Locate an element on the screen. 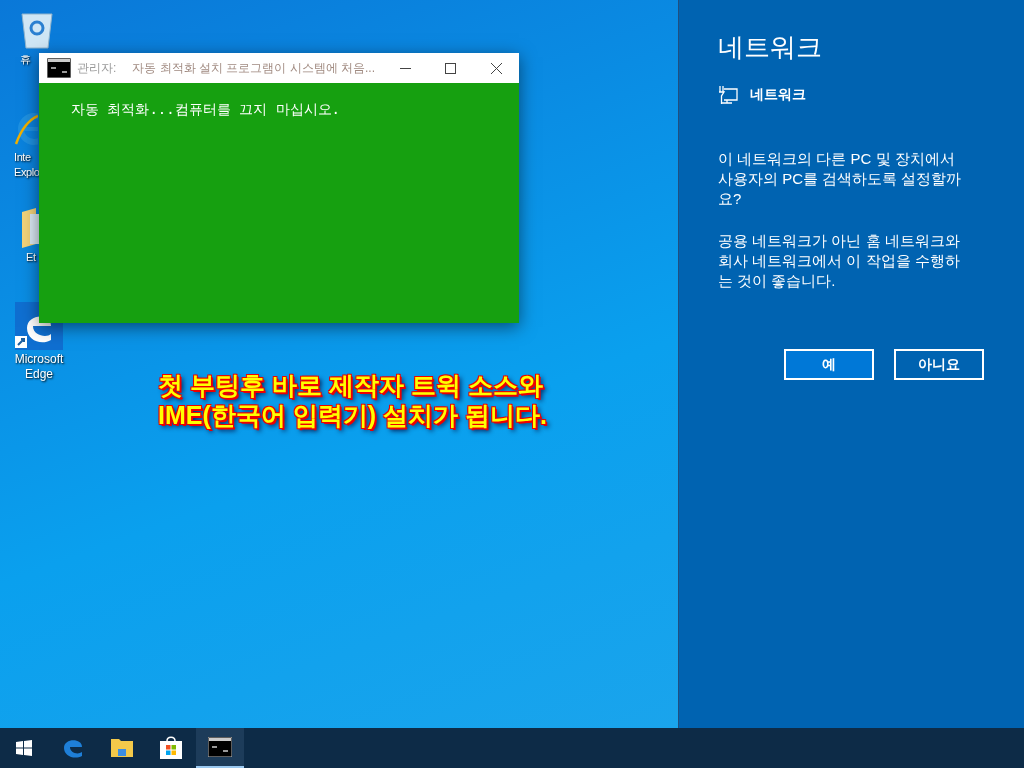  close-icon is located at coordinates (496, 68).